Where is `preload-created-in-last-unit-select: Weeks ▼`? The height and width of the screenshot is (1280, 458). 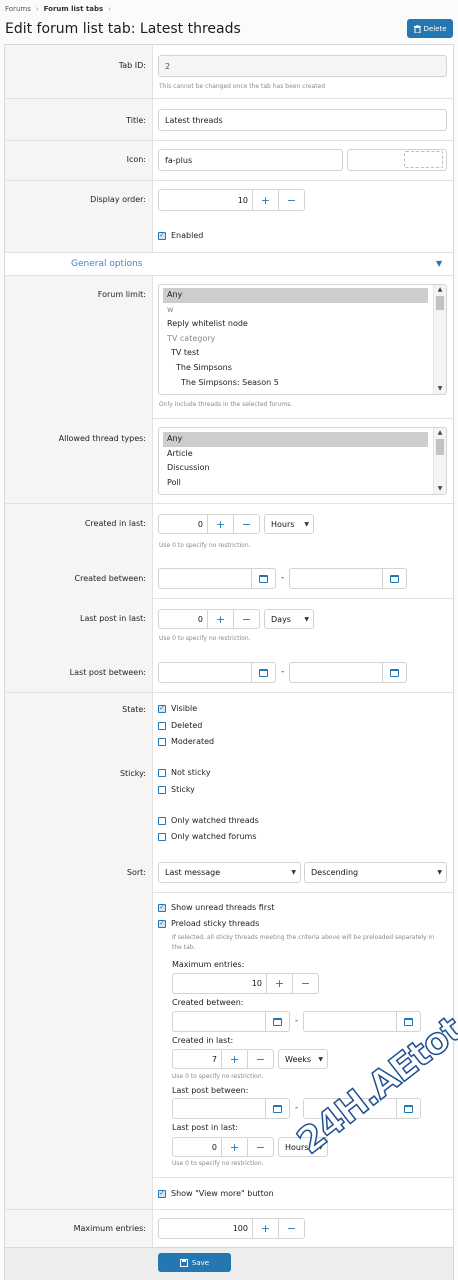
preload-created-in-last-unit-select: Weeks ▼ is located at coordinates (303, 1059).